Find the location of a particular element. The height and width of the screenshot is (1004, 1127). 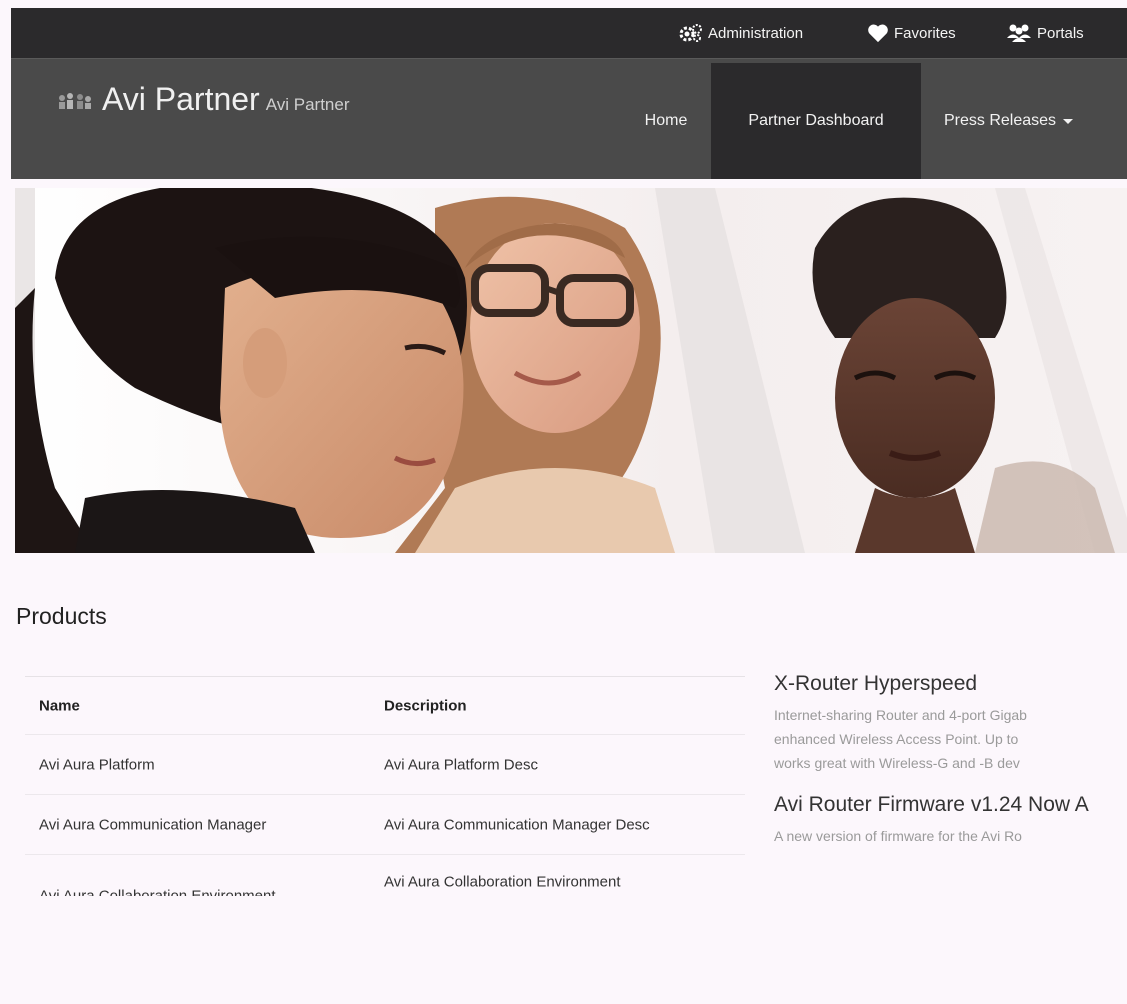

administration-link: Administration is located at coordinates (741, 33).